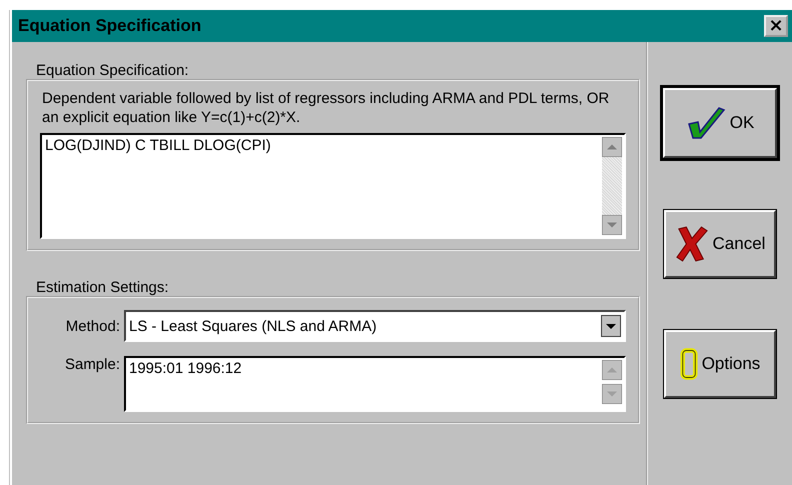  I want to click on sample-field: 1995:01 1996:12, so click(375, 384).